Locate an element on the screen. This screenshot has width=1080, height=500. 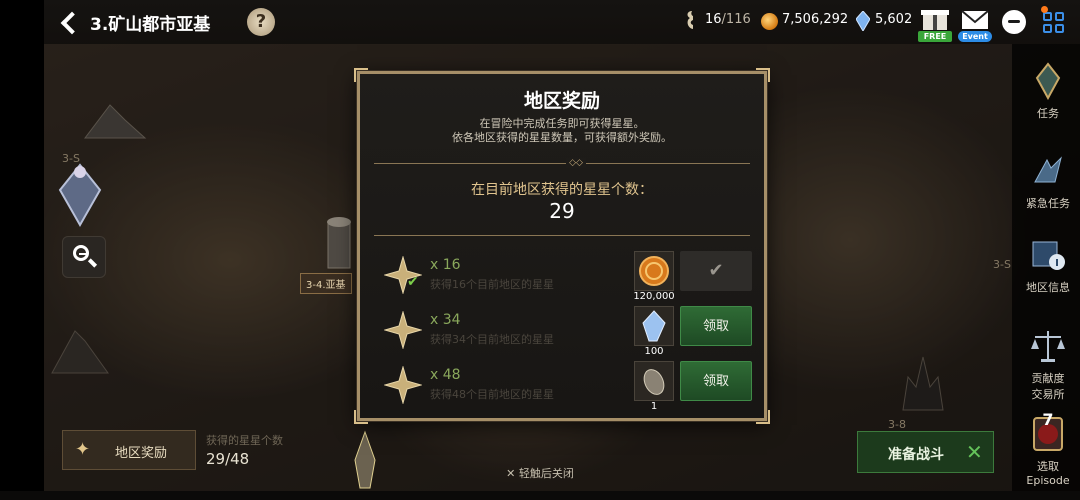
volcano-node-icon is located at coordinates (80, 350).